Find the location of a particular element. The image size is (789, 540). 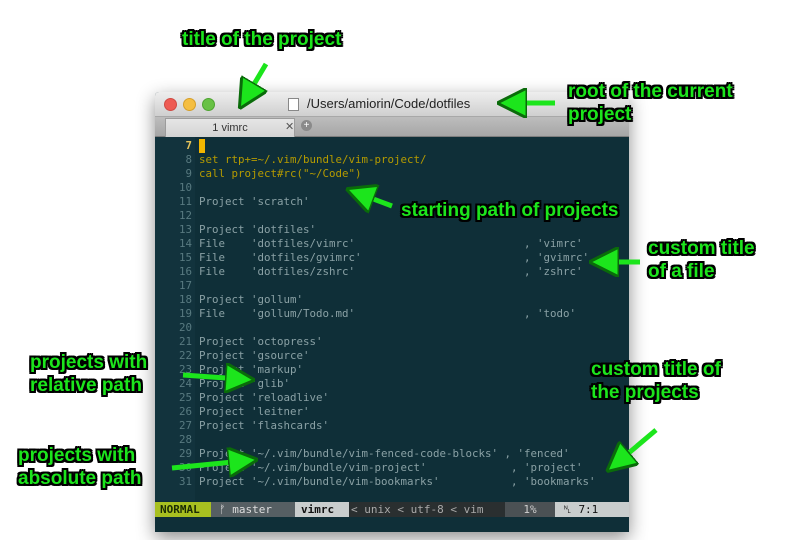

cursor-position: ␤ 7:1 is located at coordinates (592, 509).